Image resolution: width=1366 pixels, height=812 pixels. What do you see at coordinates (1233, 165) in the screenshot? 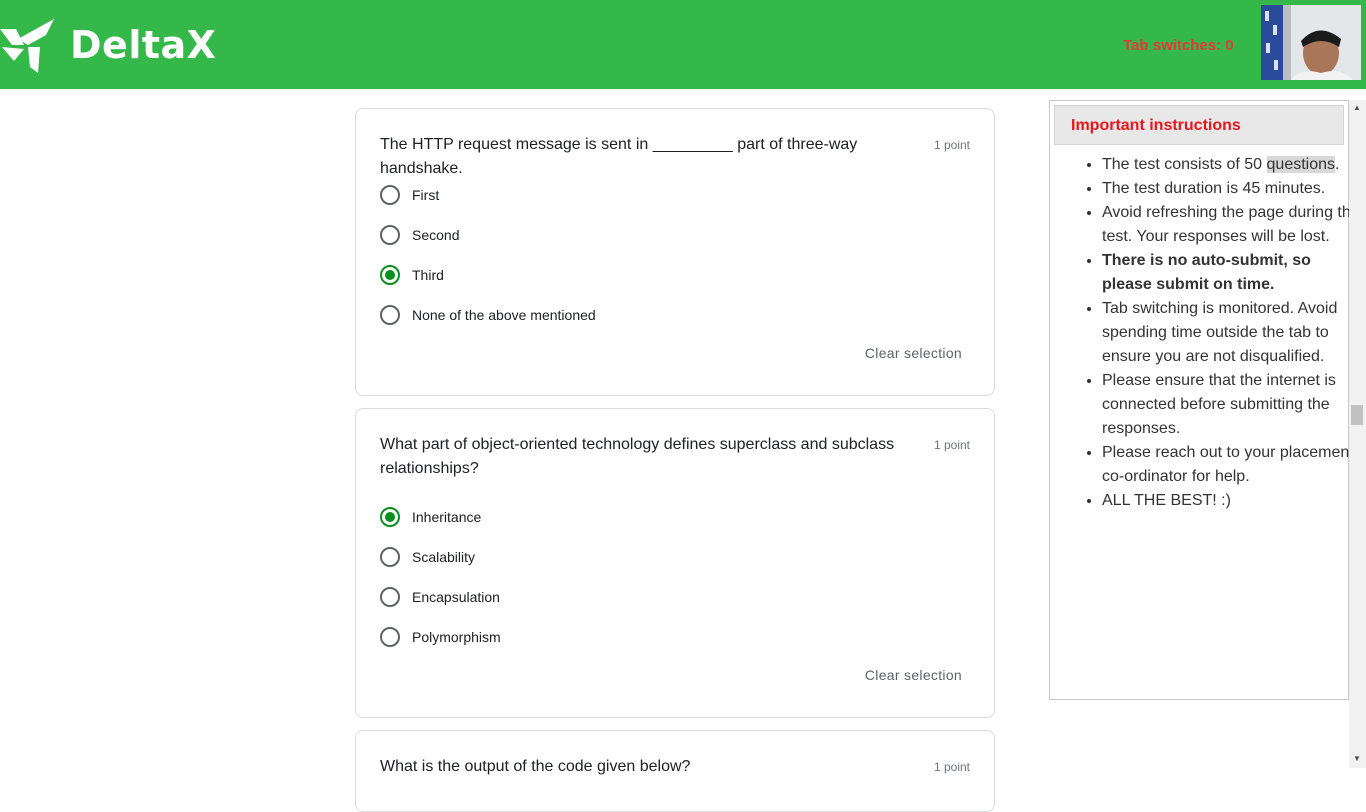
I see `instruction-item: The test consists of 50 questions.` at bounding box center [1233, 165].